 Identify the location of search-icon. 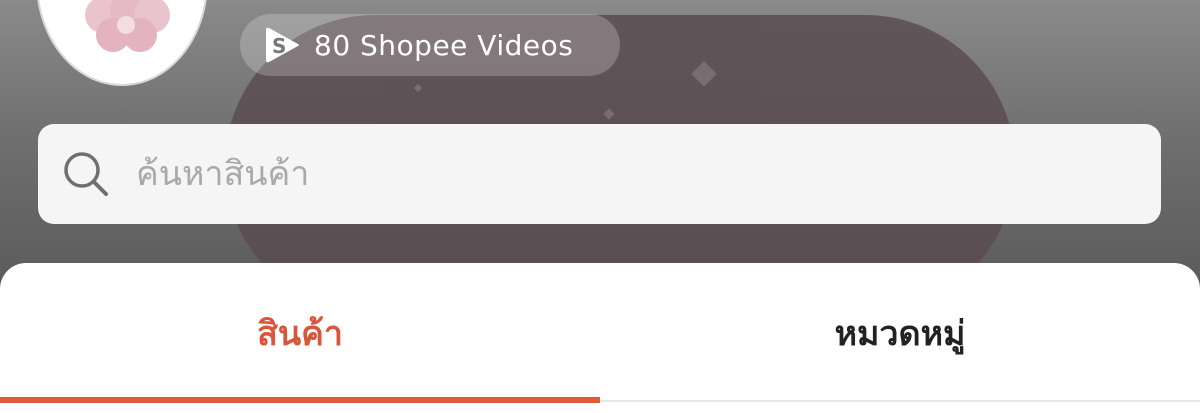
(86, 174).